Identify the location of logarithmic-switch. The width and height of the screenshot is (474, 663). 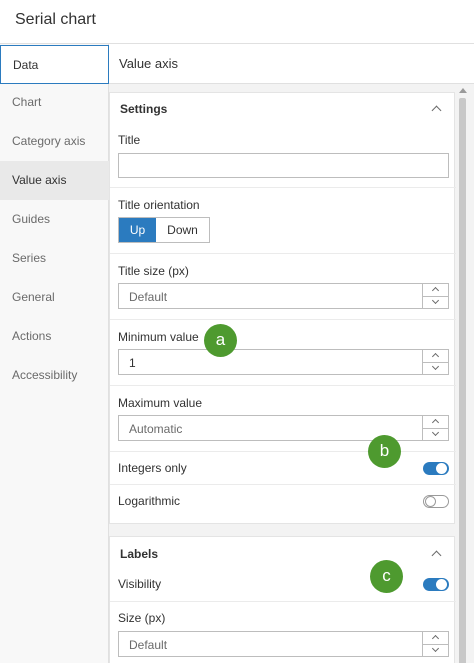
(436, 501).